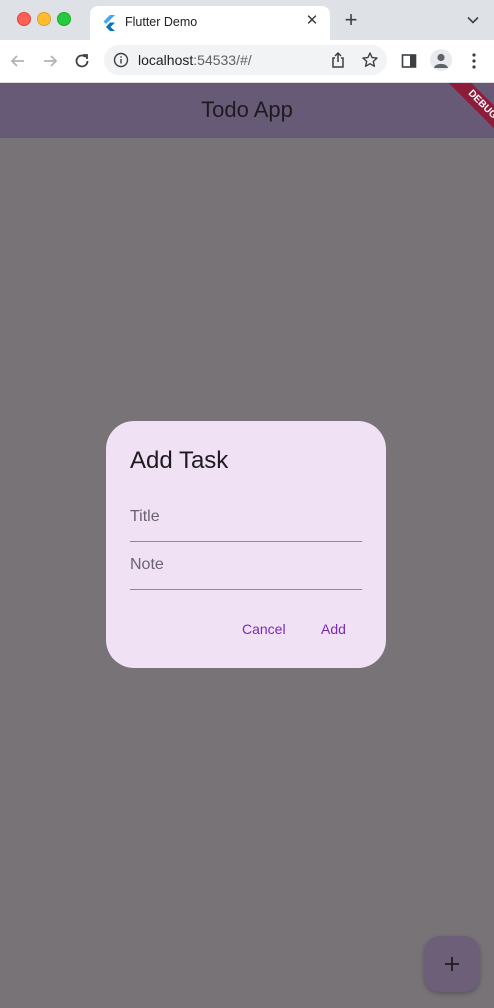 The image size is (494, 1008). I want to click on title-field, so click(246, 518).